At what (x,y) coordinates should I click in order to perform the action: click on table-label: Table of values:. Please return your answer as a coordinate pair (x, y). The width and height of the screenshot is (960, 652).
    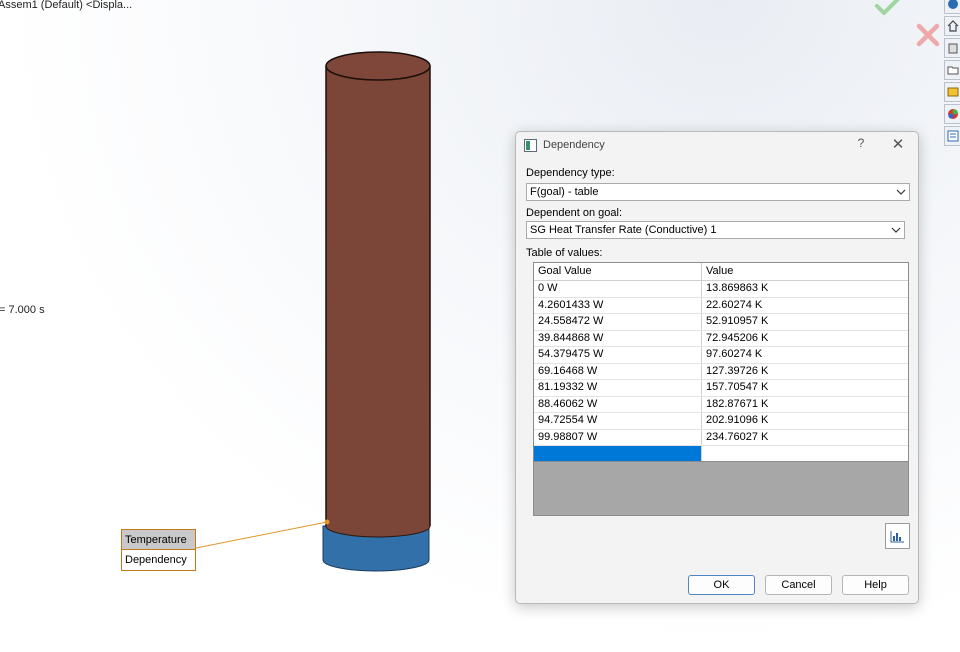
    Looking at the image, I should click on (564, 253).